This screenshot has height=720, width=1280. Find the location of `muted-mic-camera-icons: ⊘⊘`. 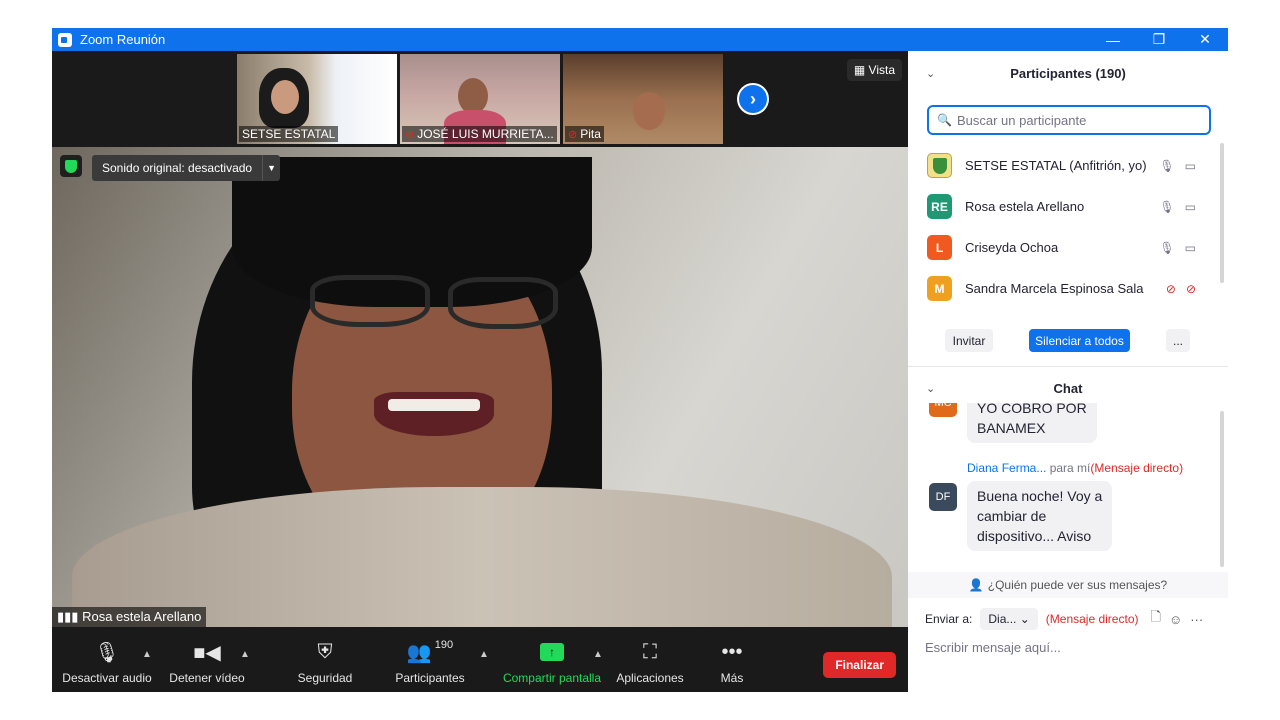

muted-mic-camera-icons: ⊘⊘ is located at coordinates (1185, 288).